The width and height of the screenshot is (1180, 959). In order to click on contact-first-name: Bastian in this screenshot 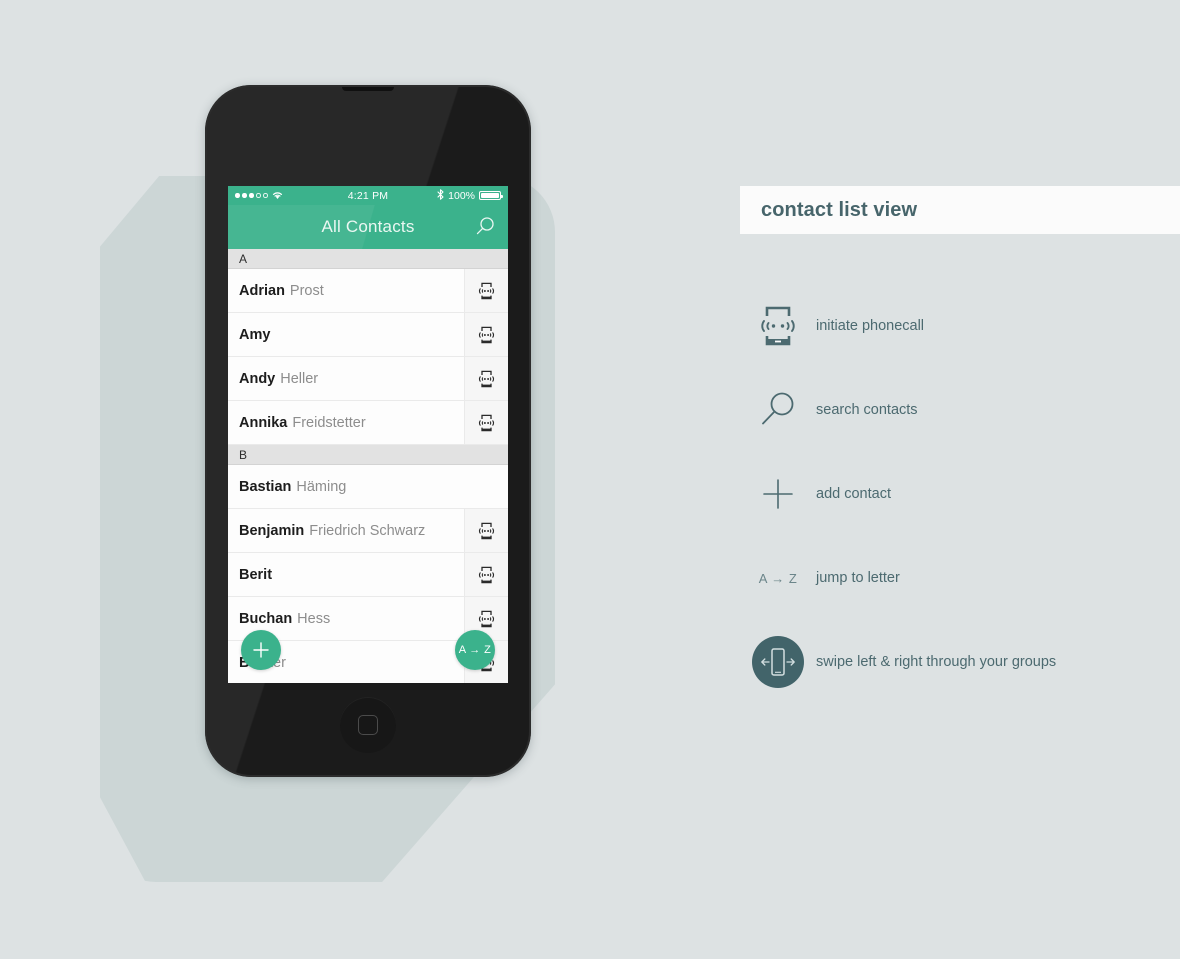, I will do `click(265, 486)`.